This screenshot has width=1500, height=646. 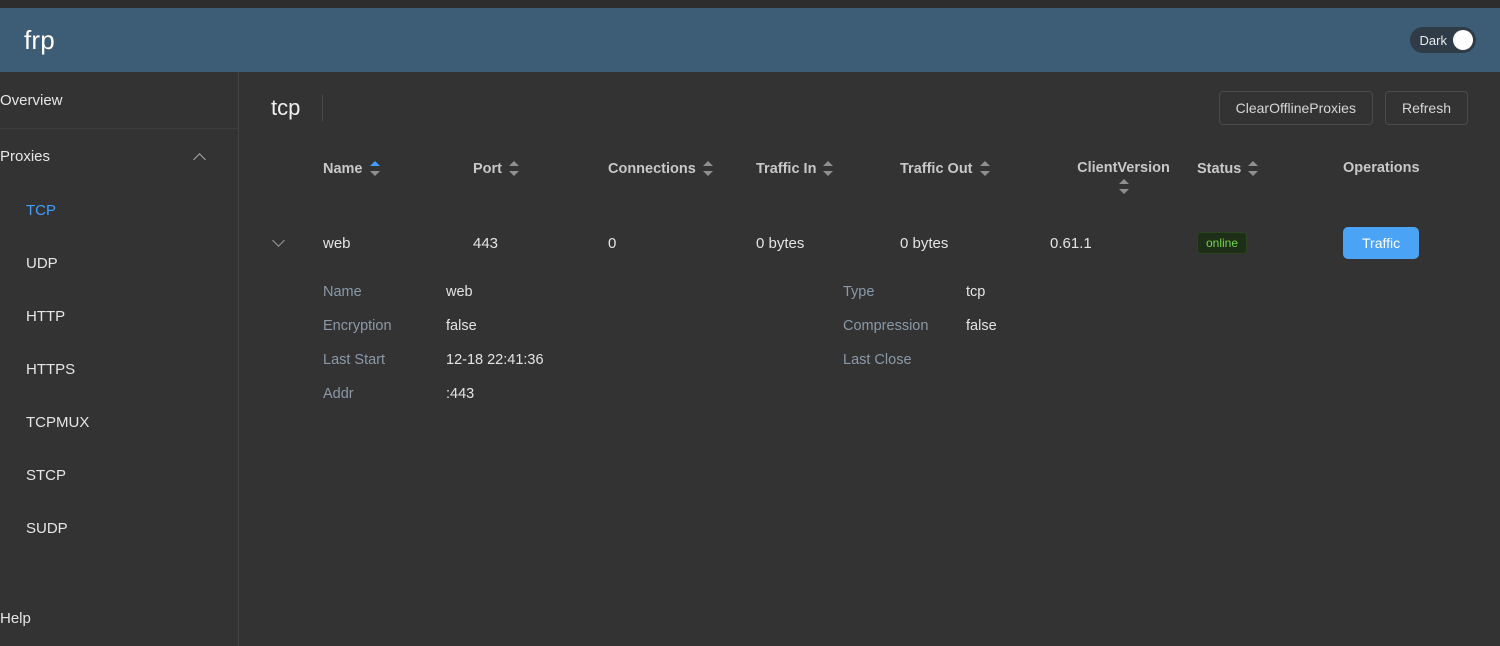 What do you see at coordinates (58, 422) in the screenshot?
I see `sidebar-item-tcpmux-label: TCPMUX` at bounding box center [58, 422].